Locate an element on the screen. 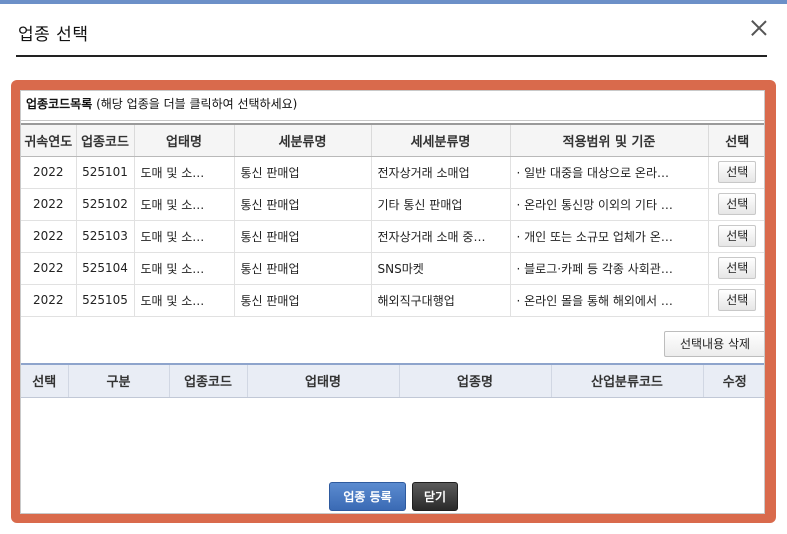 This screenshot has width=787, height=534. list-caption-title: 업종코드목록 is located at coordinates (59, 104).